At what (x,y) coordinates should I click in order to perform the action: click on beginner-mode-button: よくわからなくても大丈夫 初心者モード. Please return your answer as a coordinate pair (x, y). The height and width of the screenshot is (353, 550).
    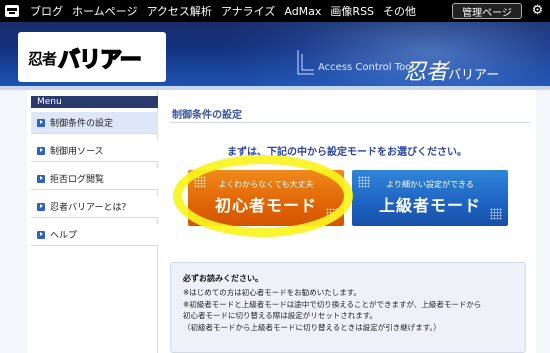
    Looking at the image, I should click on (266, 198).